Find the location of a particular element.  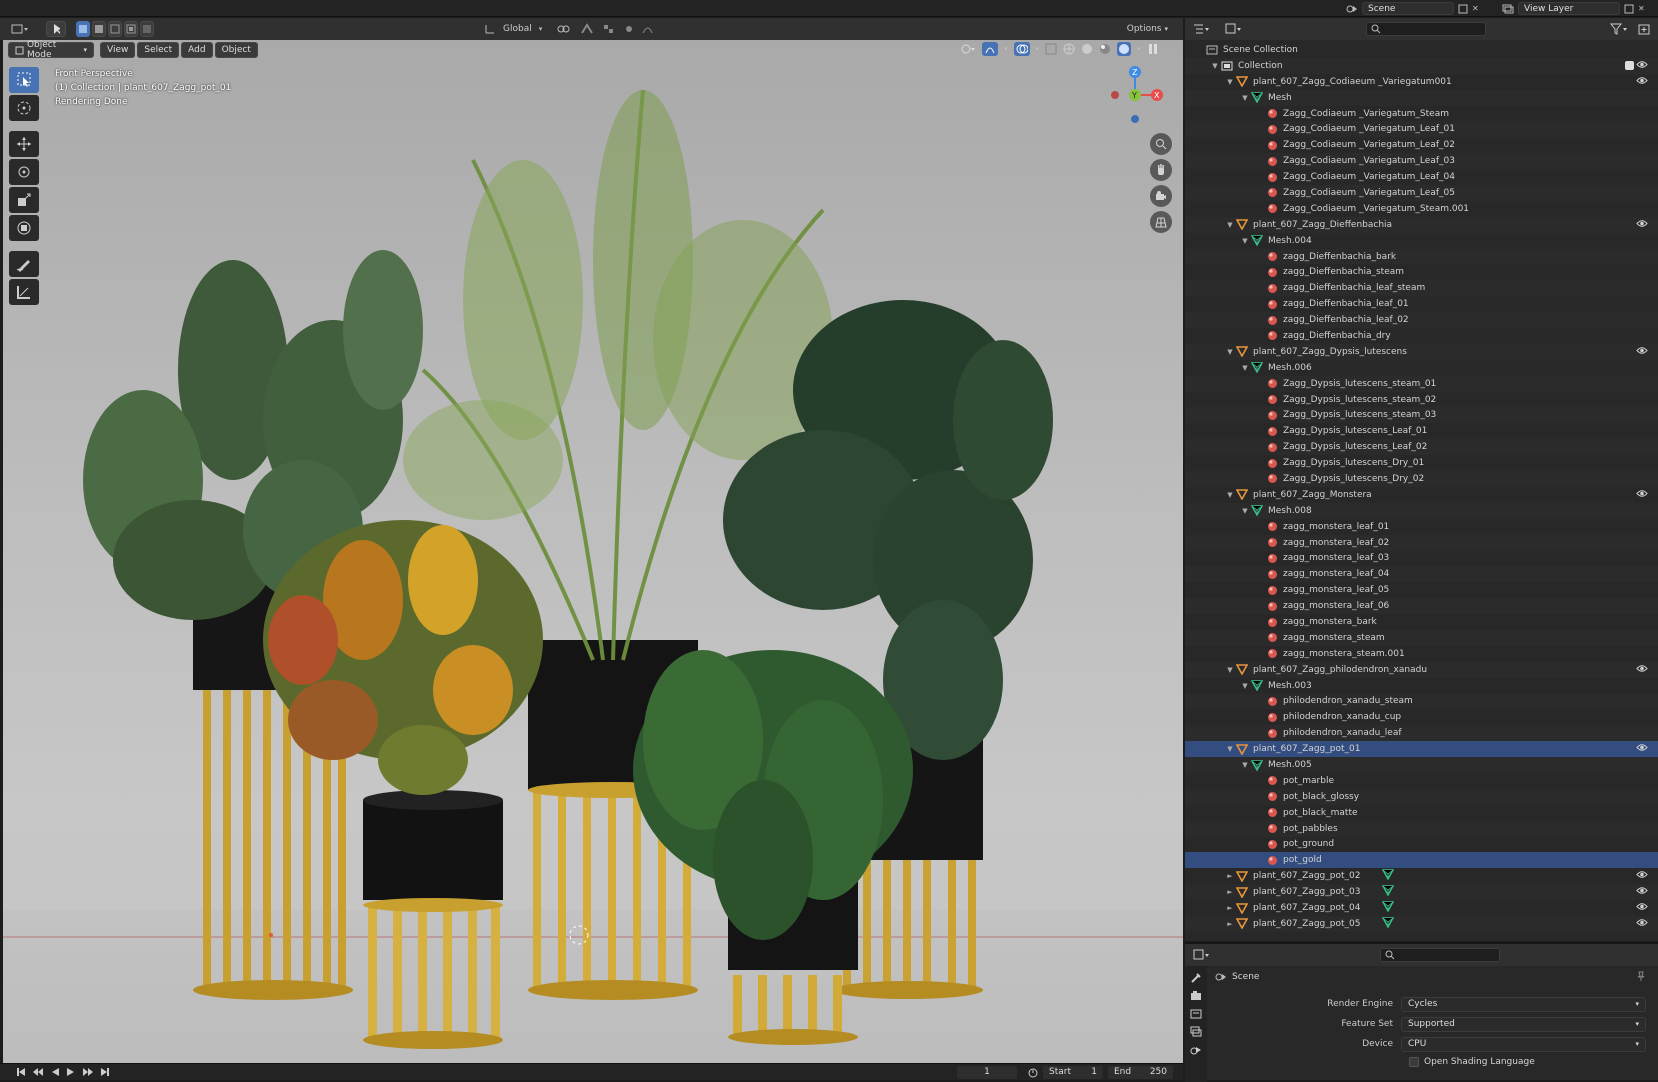

outliner-object-row: ▼ plant_607_Zagg_Monstera is located at coordinates (1421, 495).